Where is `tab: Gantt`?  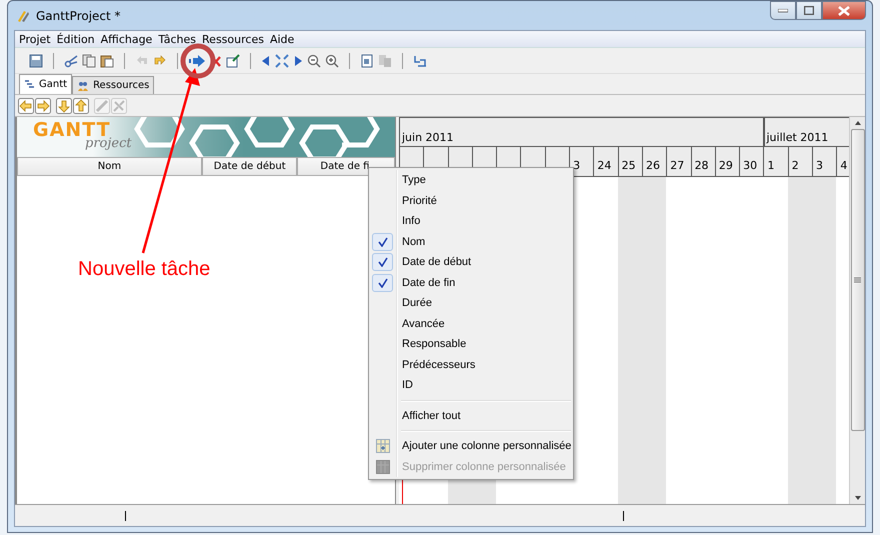 tab: Gantt is located at coordinates (45, 84).